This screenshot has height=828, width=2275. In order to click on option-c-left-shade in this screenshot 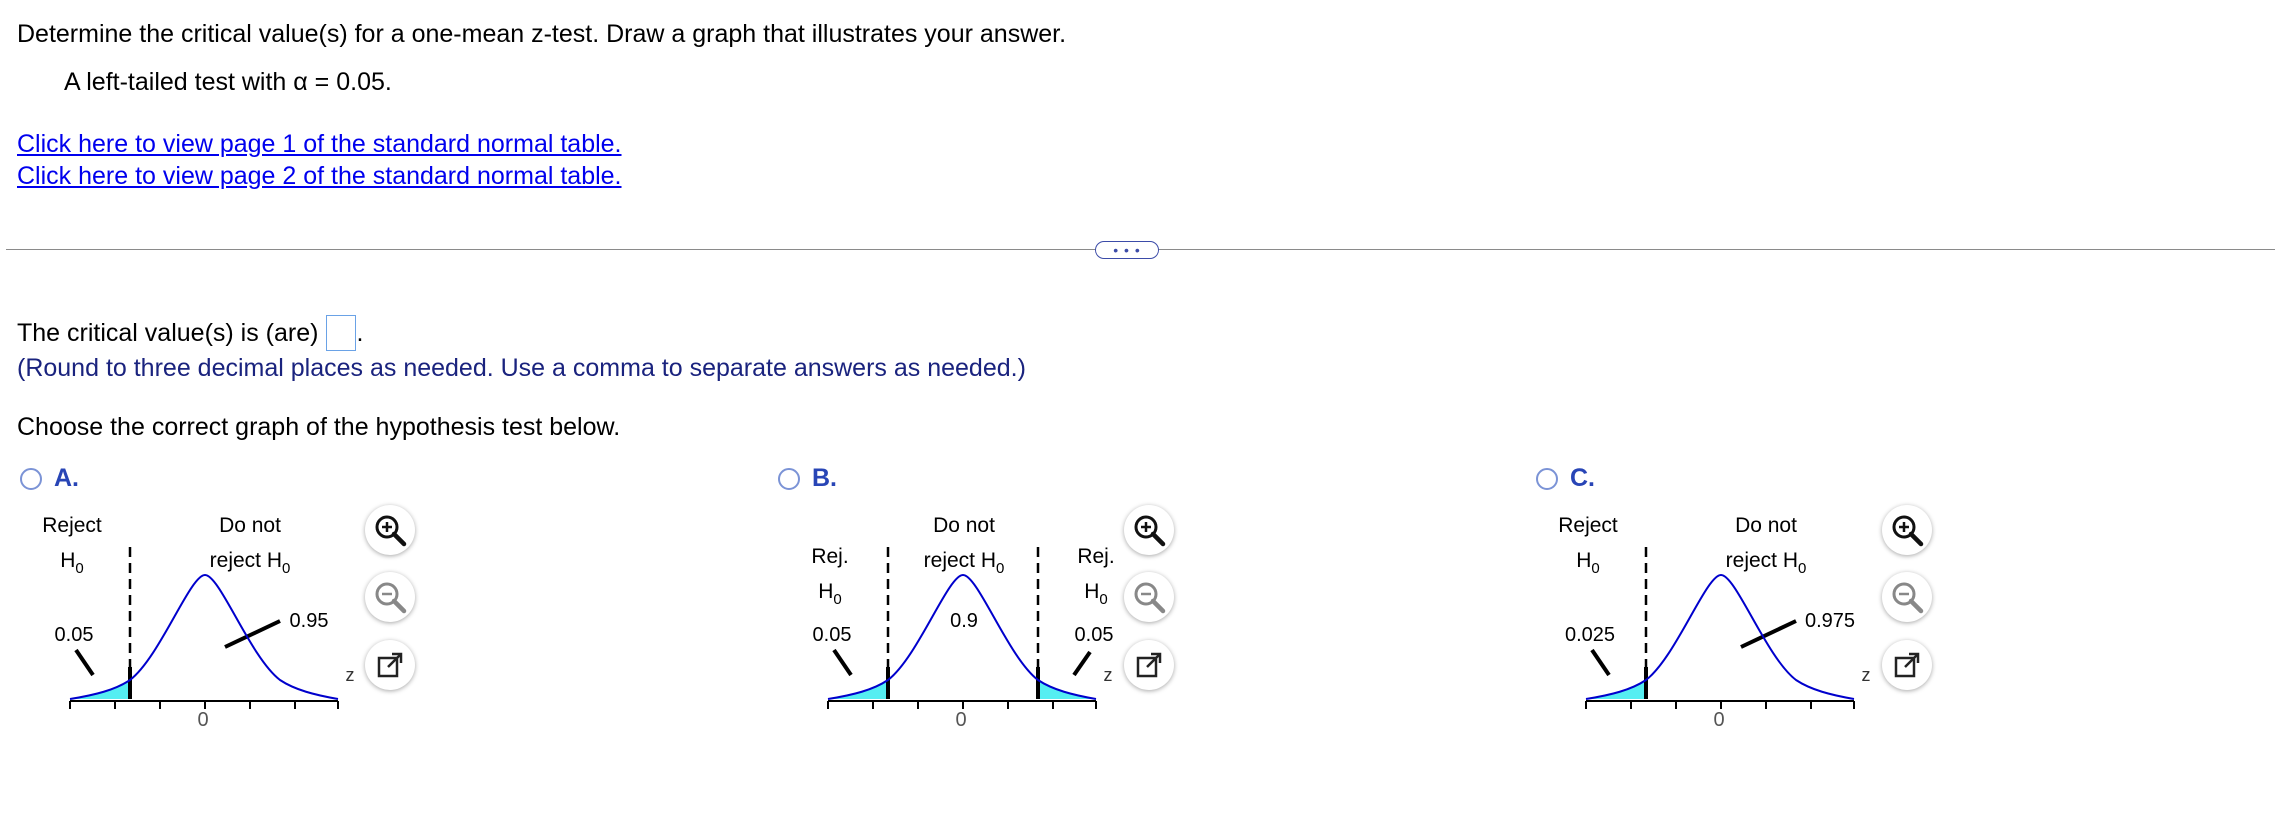, I will do `click(1616, 689)`.